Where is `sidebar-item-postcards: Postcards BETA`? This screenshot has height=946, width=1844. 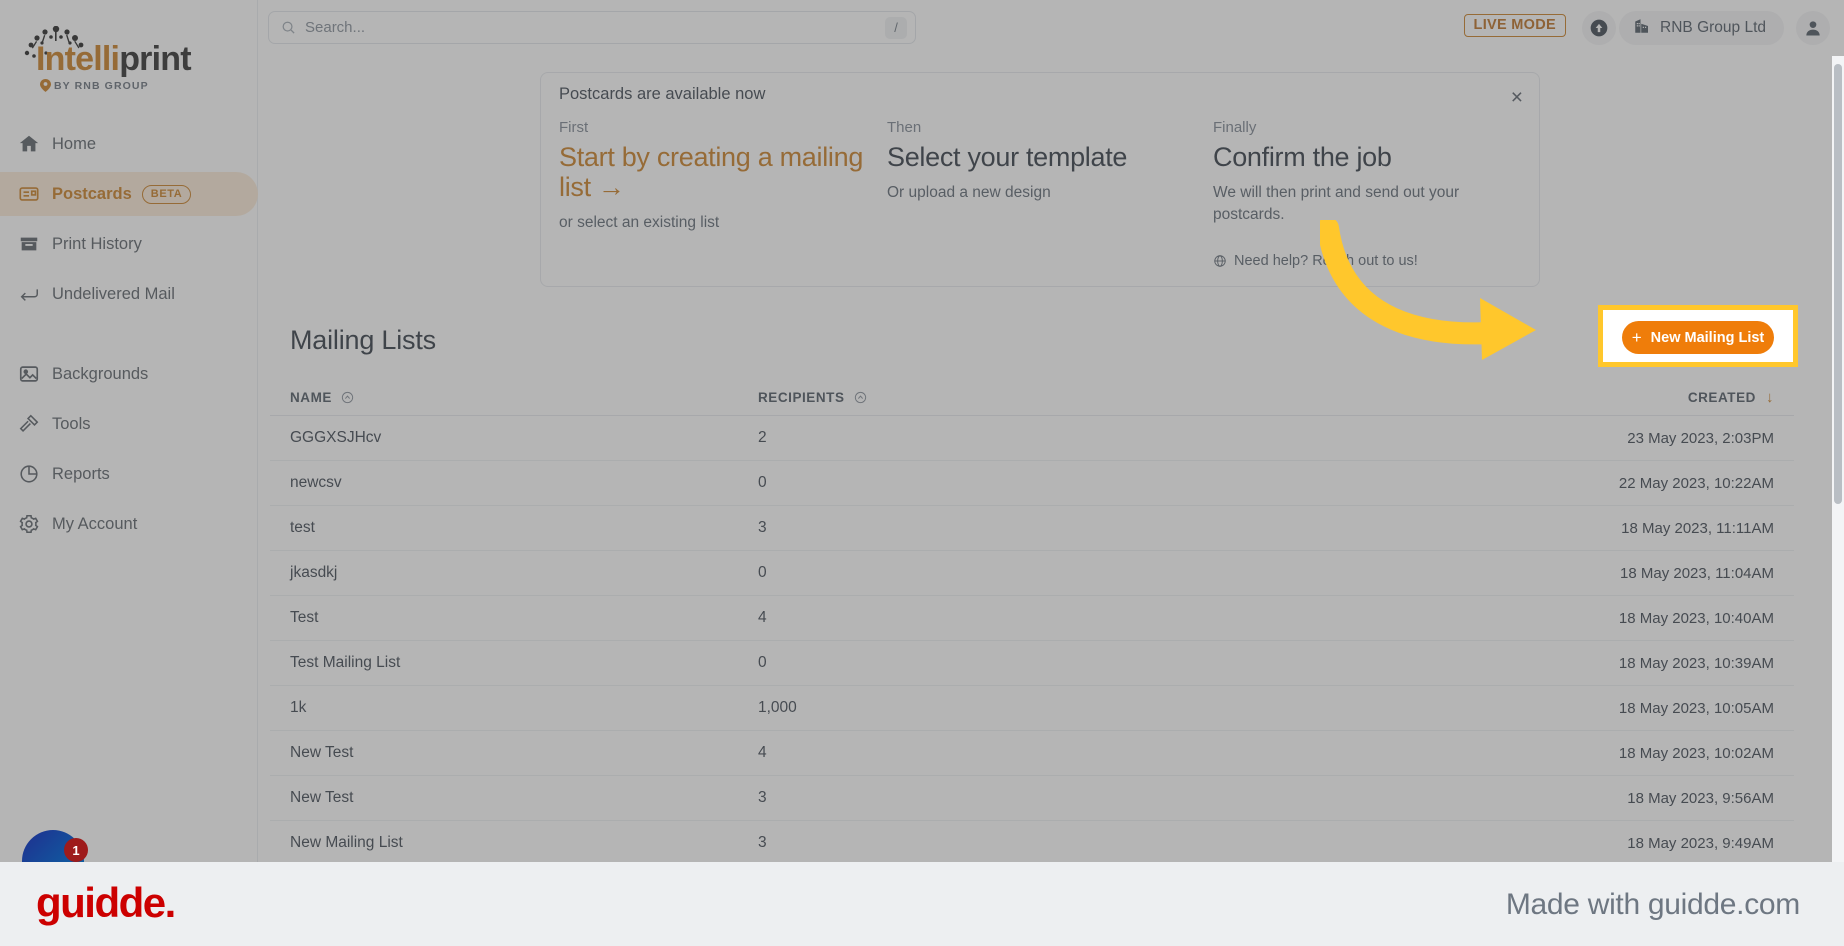
sidebar-item-postcards: Postcards BETA is located at coordinates (129, 194).